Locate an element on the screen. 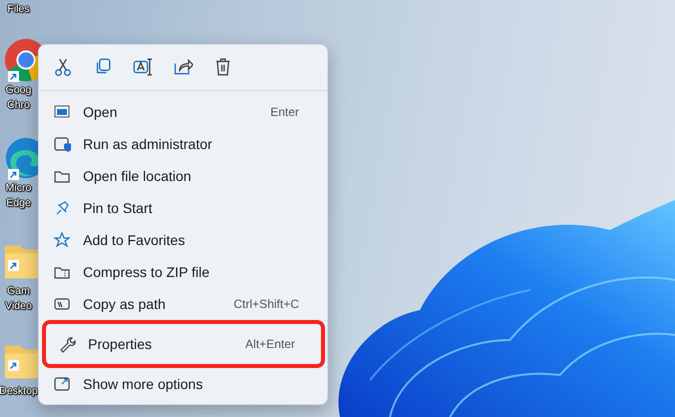 Image resolution: width=675 pixels, height=417 pixels. menu-item: Open file location is located at coordinates (183, 176).